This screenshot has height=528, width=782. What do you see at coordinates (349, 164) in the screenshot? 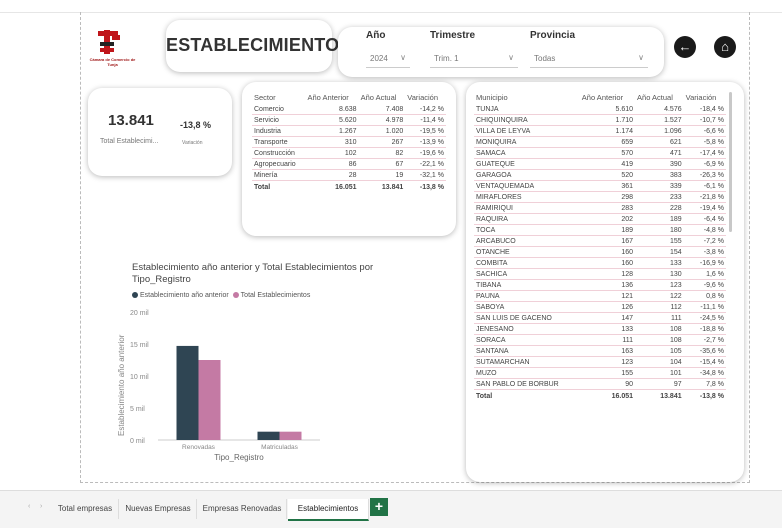
I see `table-row: Agropecuario 86 67 -22,1 %` at bounding box center [349, 164].